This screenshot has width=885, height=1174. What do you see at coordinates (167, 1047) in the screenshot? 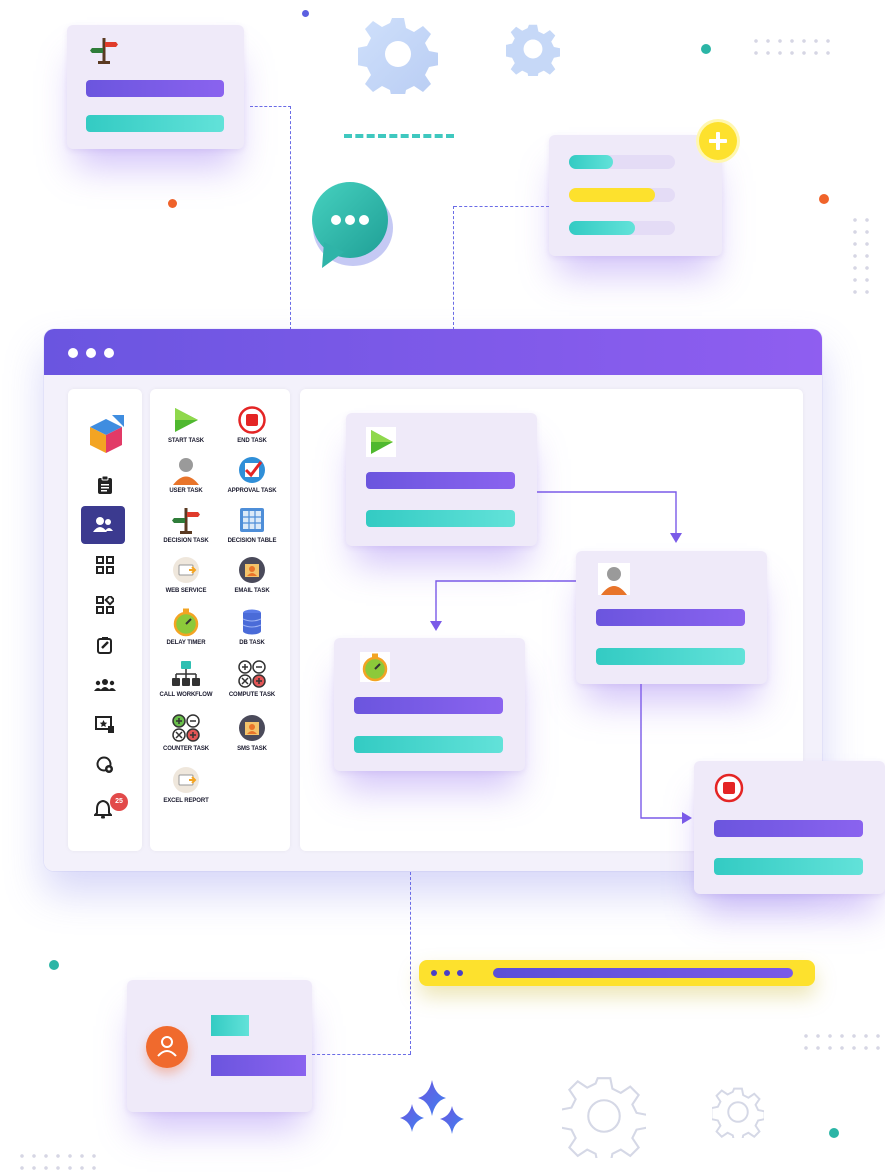
I see `avatar-icon` at bounding box center [167, 1047].